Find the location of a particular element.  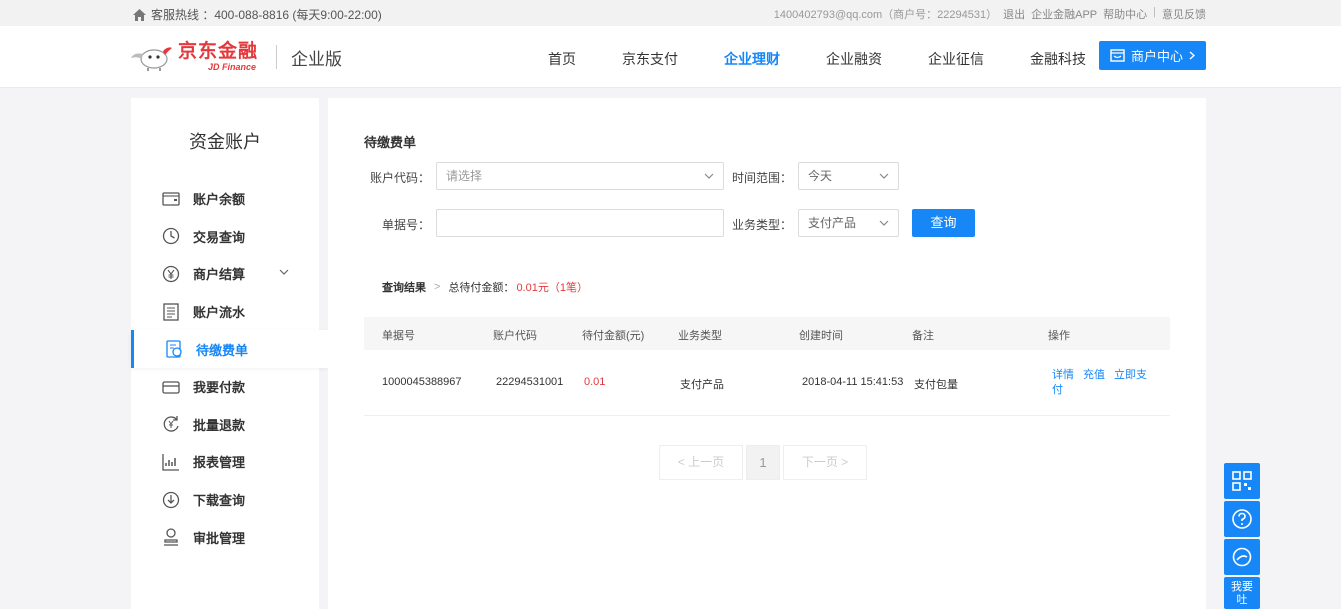

next-page-button: 下一页 > is located at coordinates (825, 462).